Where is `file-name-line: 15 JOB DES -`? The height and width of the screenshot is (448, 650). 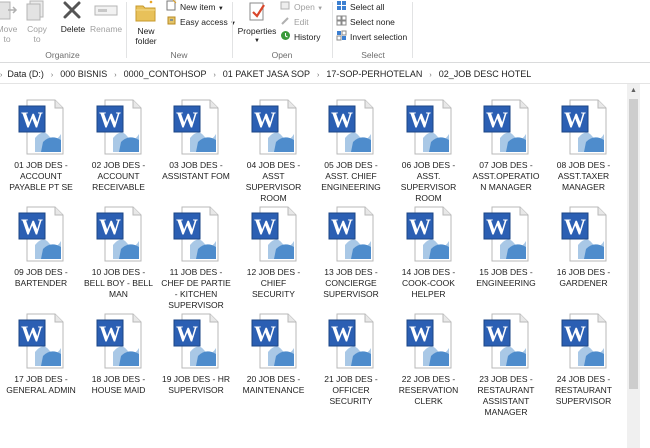
file-name-line: 15 JOB DES - is located at coordinates (506, 272).